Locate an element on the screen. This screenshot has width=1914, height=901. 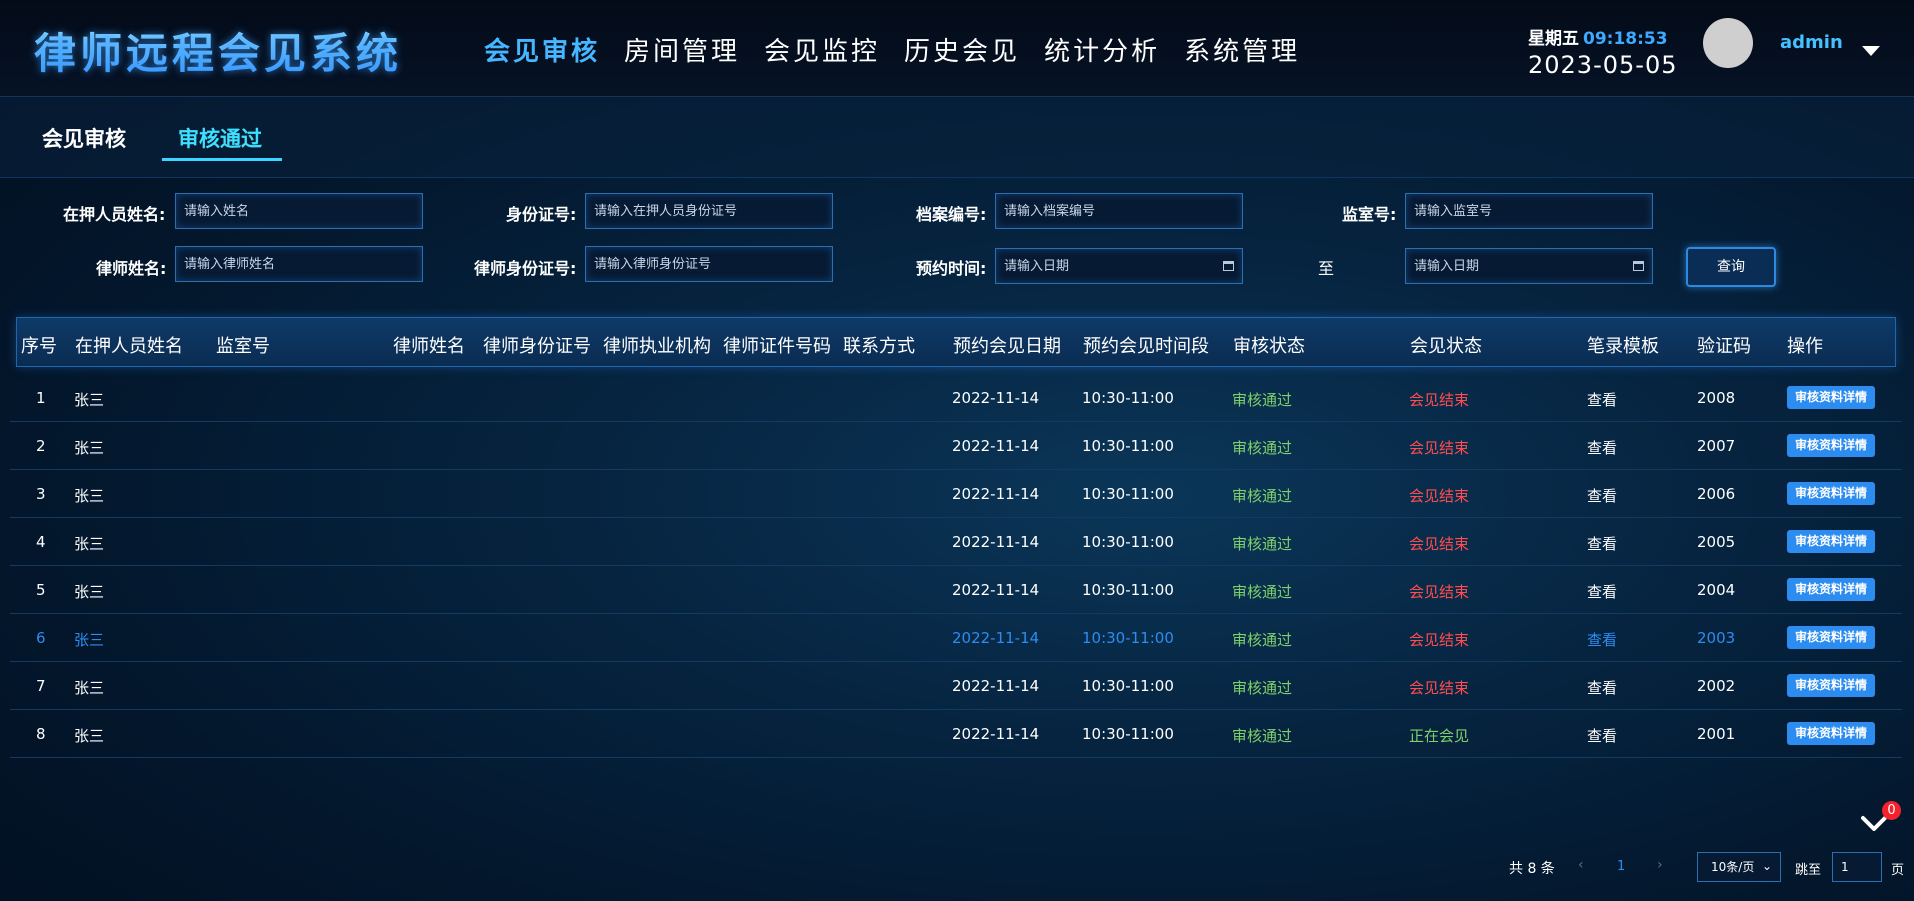
column-header: 律师身份证号 is located at coordinates (537, 346).